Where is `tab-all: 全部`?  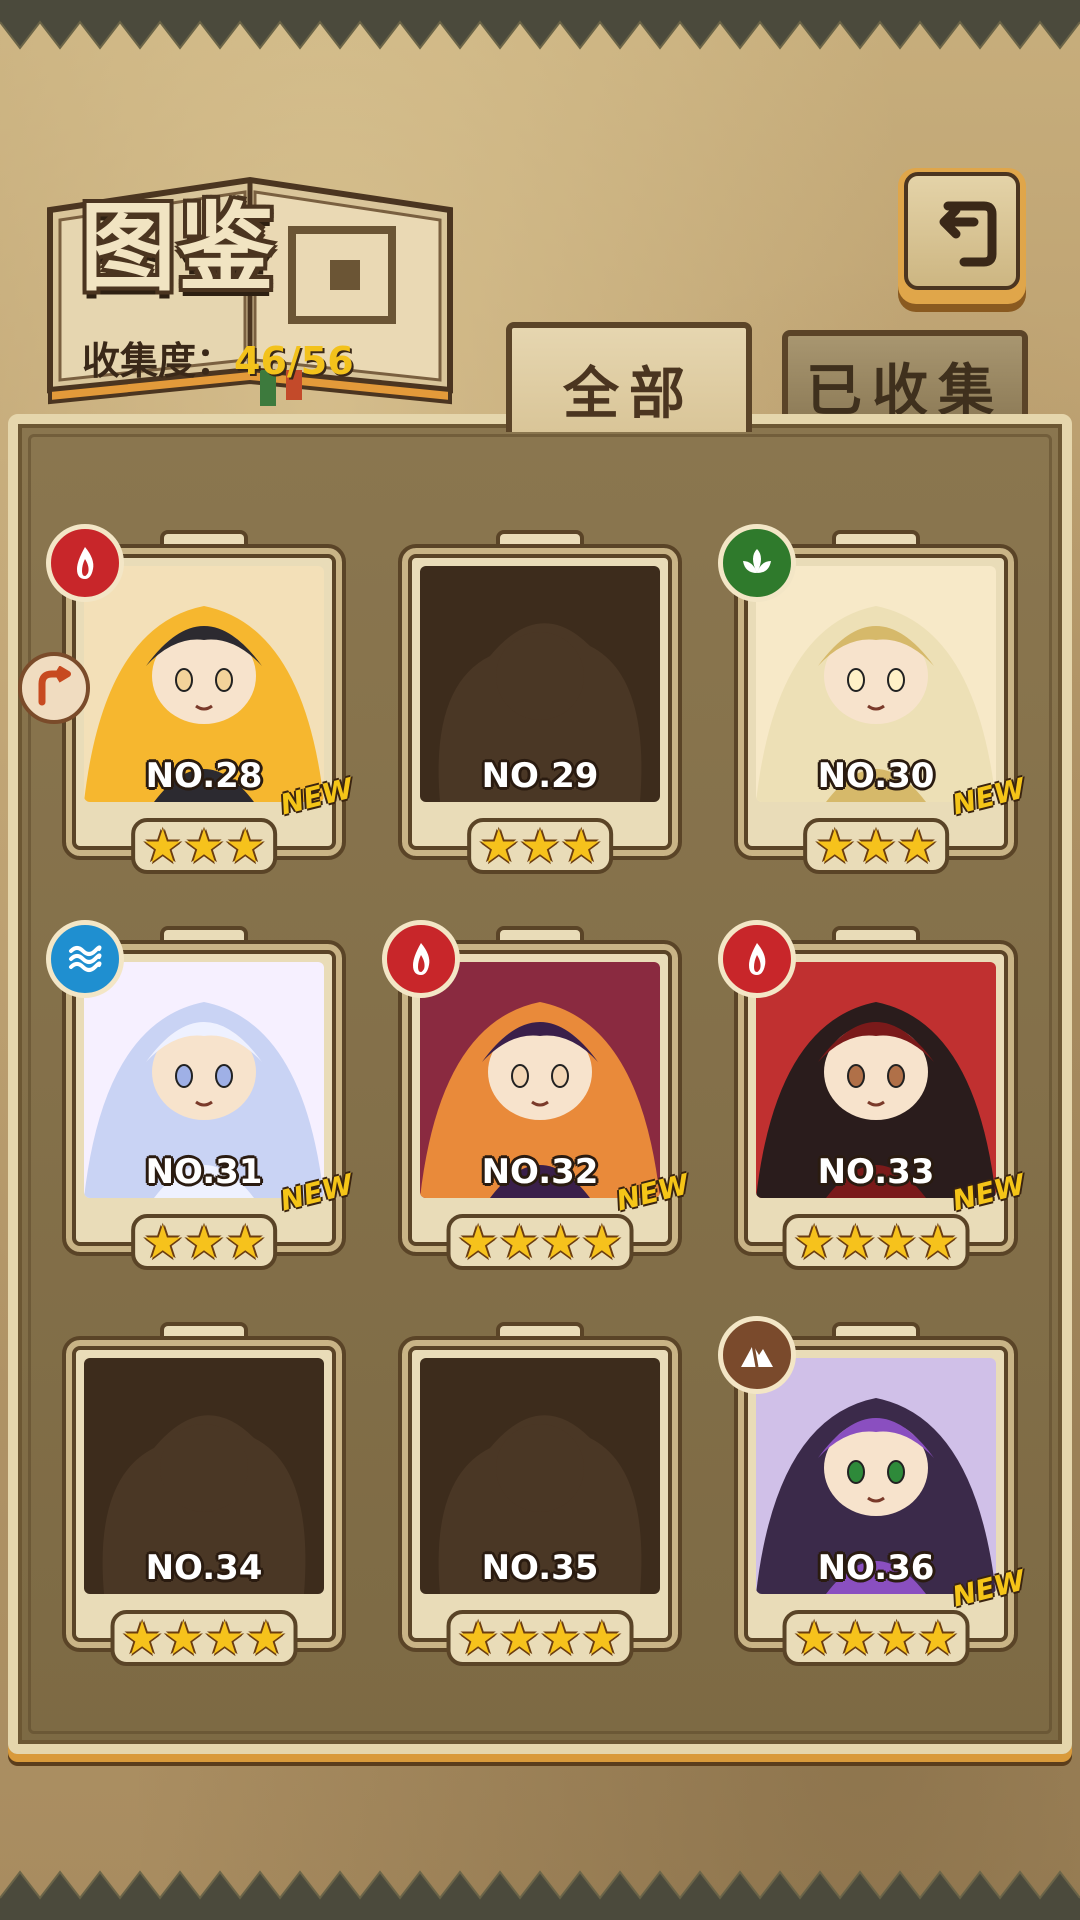
tab-all: 全部 is located at coordinates (629, 377).